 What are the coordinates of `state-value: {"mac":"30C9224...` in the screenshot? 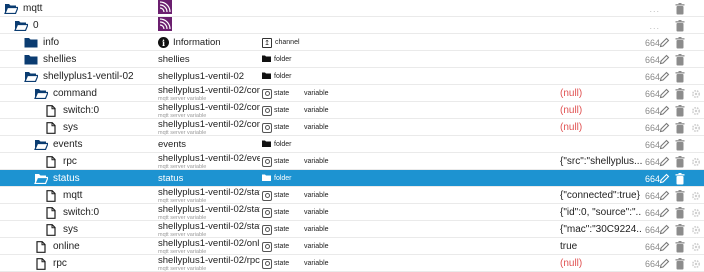 It's located at (601, 229).